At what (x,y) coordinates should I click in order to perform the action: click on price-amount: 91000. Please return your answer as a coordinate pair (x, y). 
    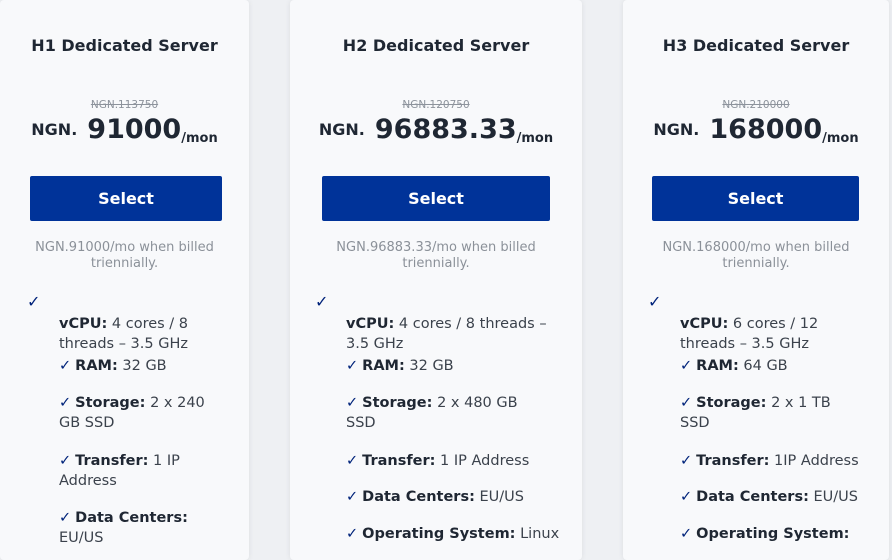
    Looking at the image, I should click on (134, 129).